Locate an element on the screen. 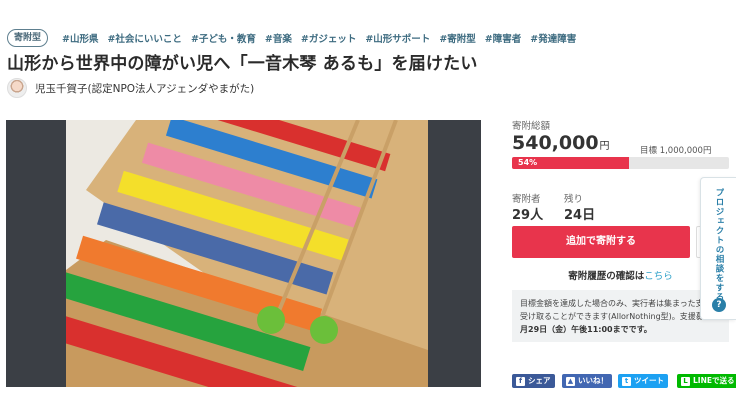 Image resolution: width=736 pixels, height=413 pixels. total-amount-value: 540,000 is located at coordinates (555, 143).